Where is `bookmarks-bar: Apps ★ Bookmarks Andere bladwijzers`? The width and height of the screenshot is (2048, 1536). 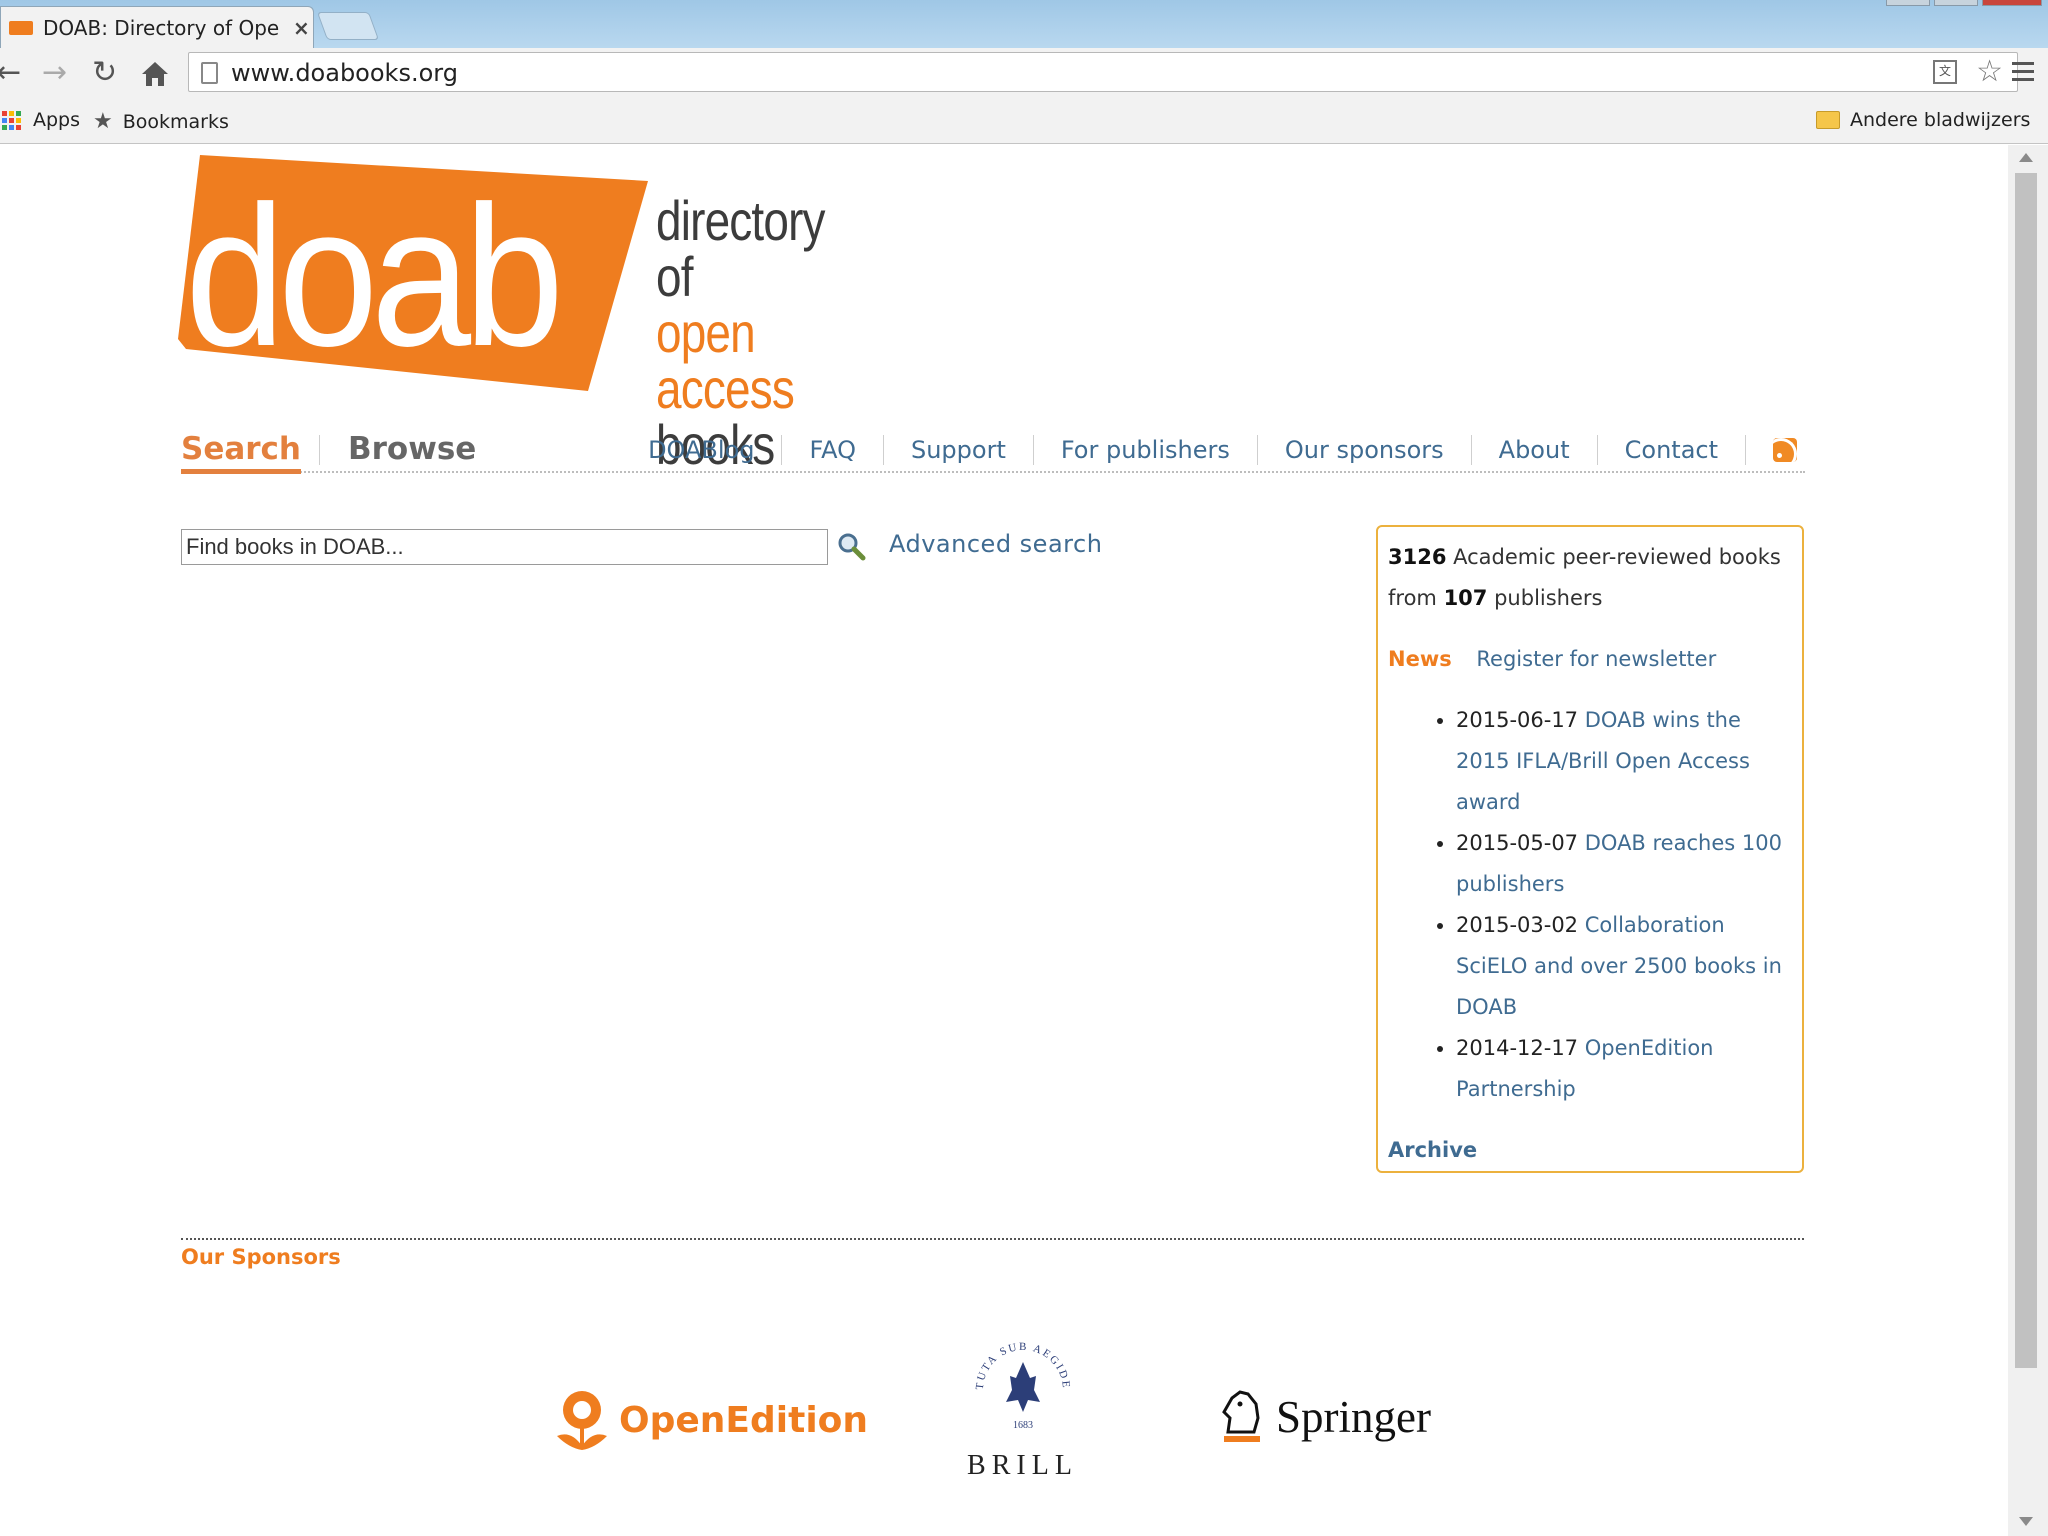
bookmarks-bar: Apps ★ Bookmarks Andere bladwijzers is located at coordinates (1024, 121).